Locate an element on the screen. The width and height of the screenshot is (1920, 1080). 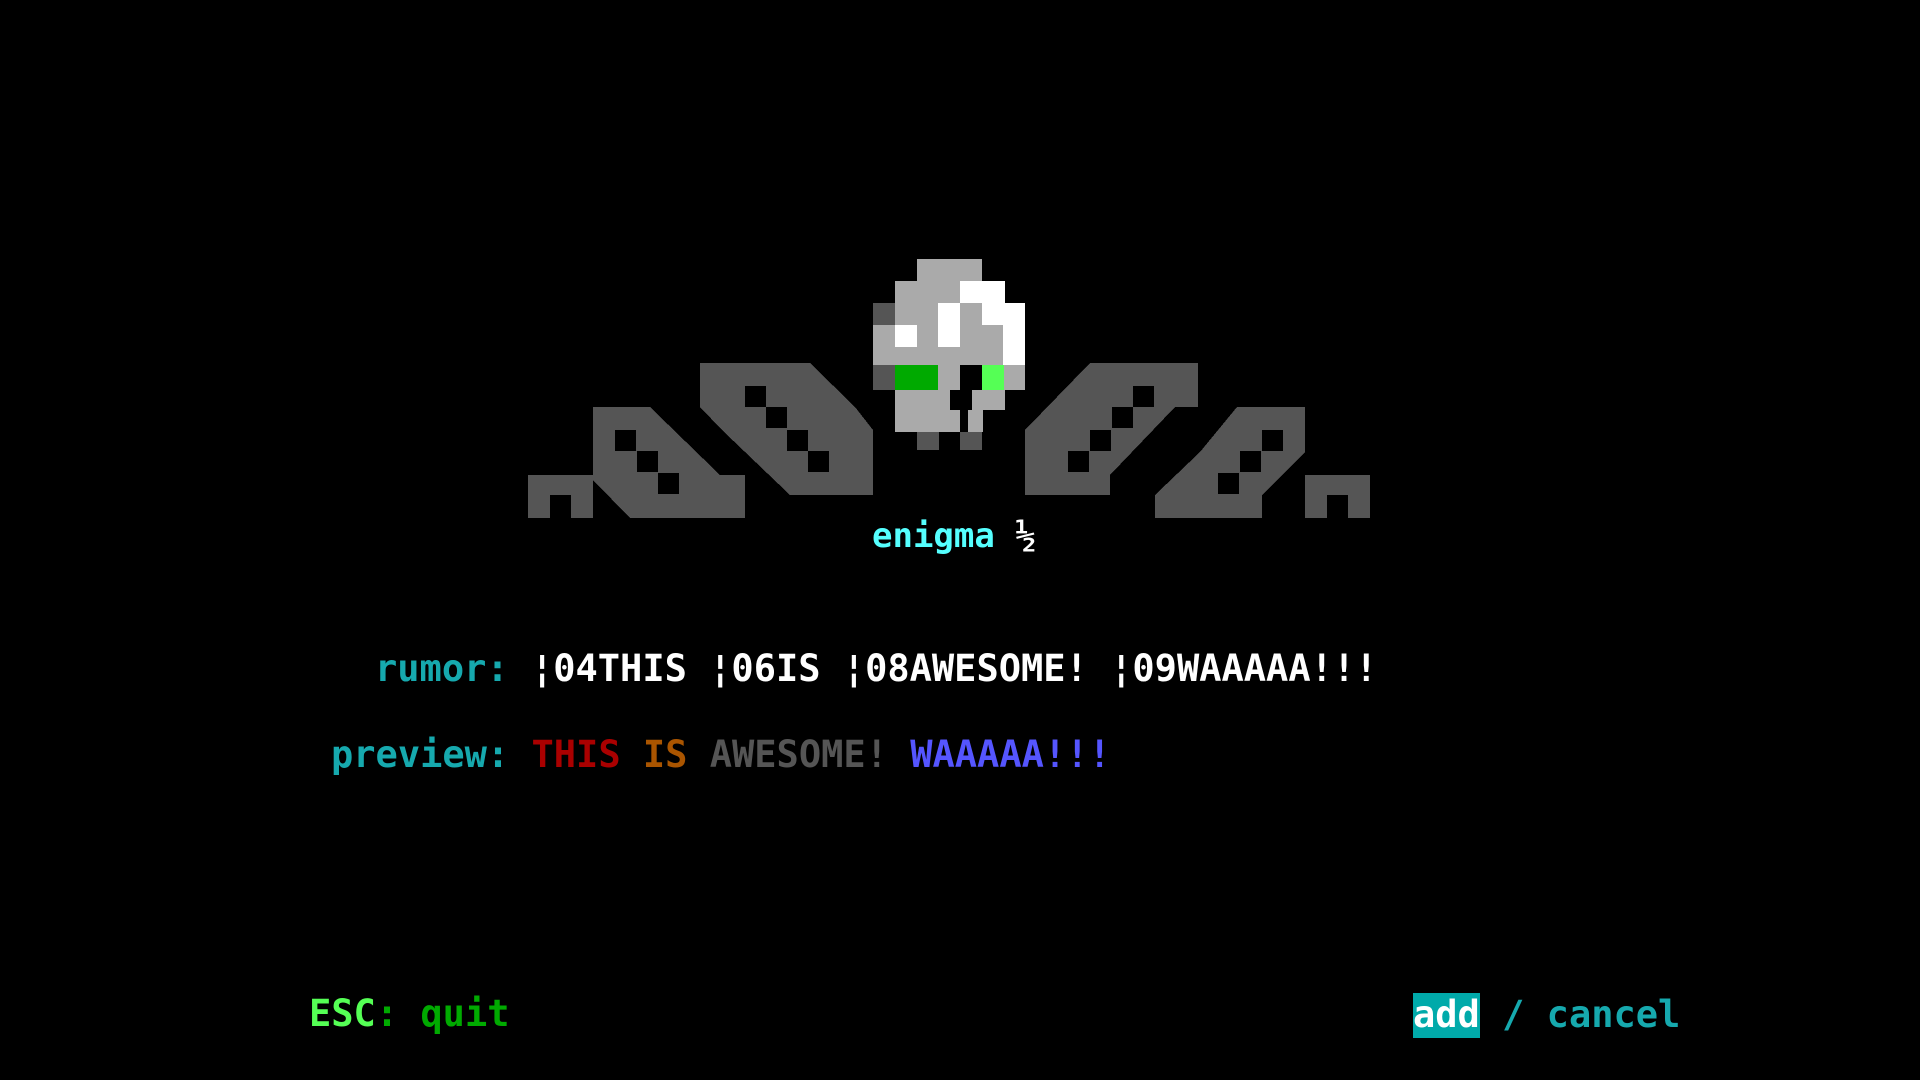
preview-row: preview: THIS IS AWESOME! WAAAAA!!! is located at coordinates (721, 754).